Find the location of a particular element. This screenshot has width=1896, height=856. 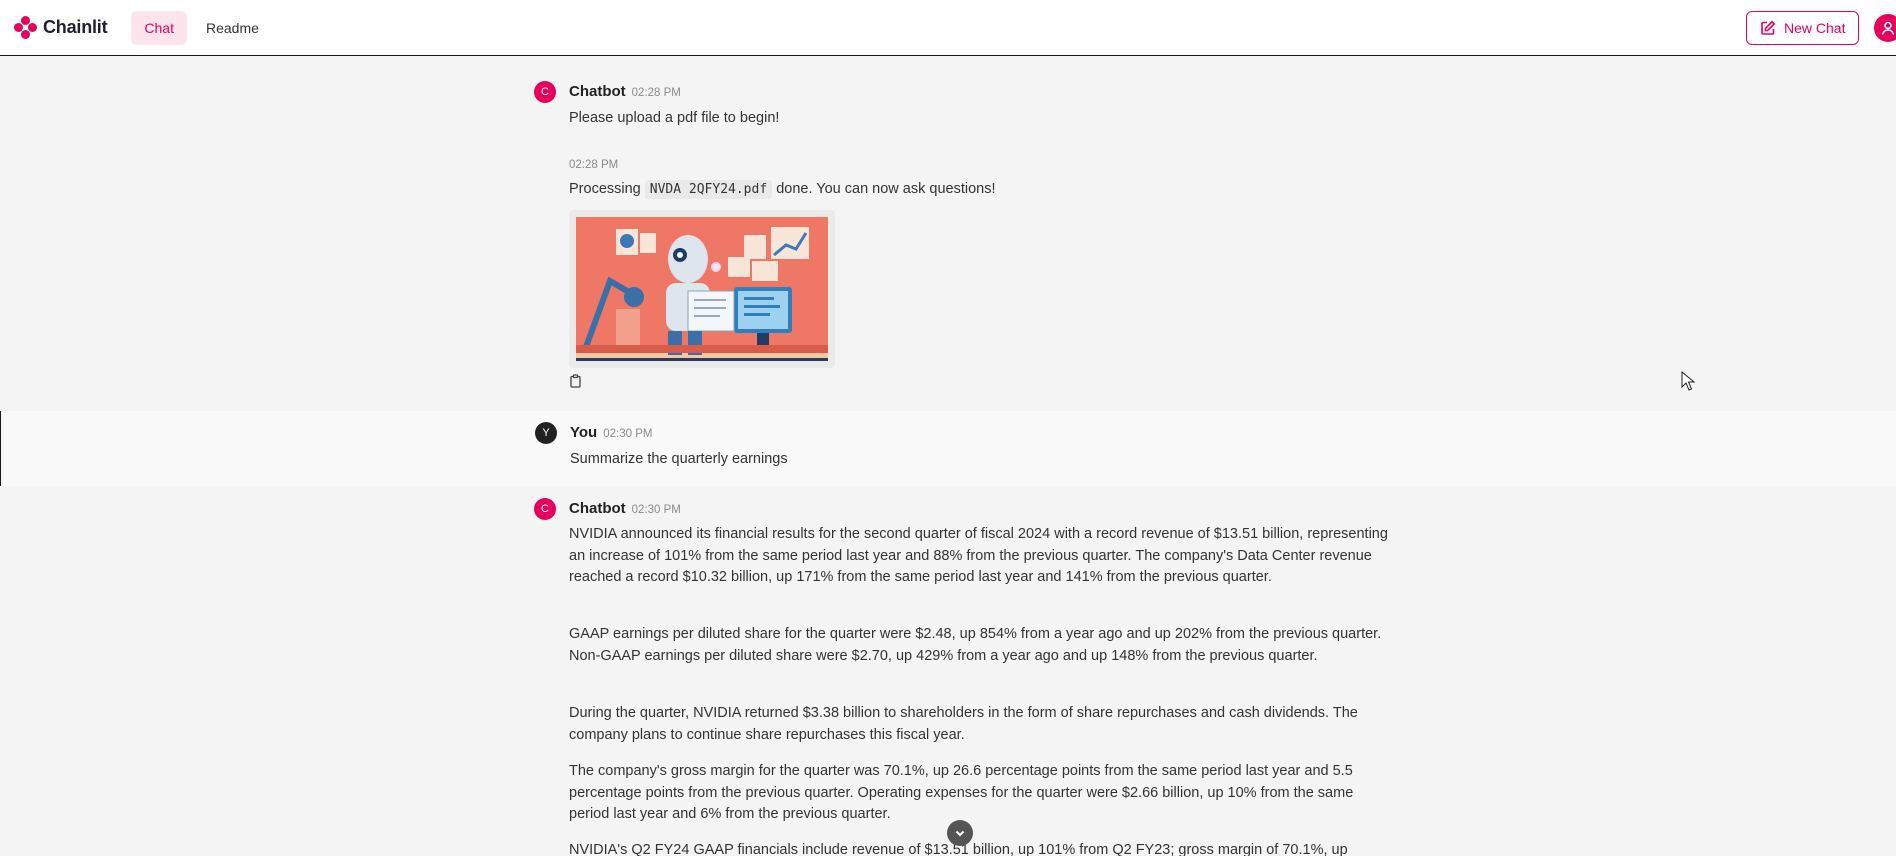

tab-readme: Readme is located at coordinates (232, 28).